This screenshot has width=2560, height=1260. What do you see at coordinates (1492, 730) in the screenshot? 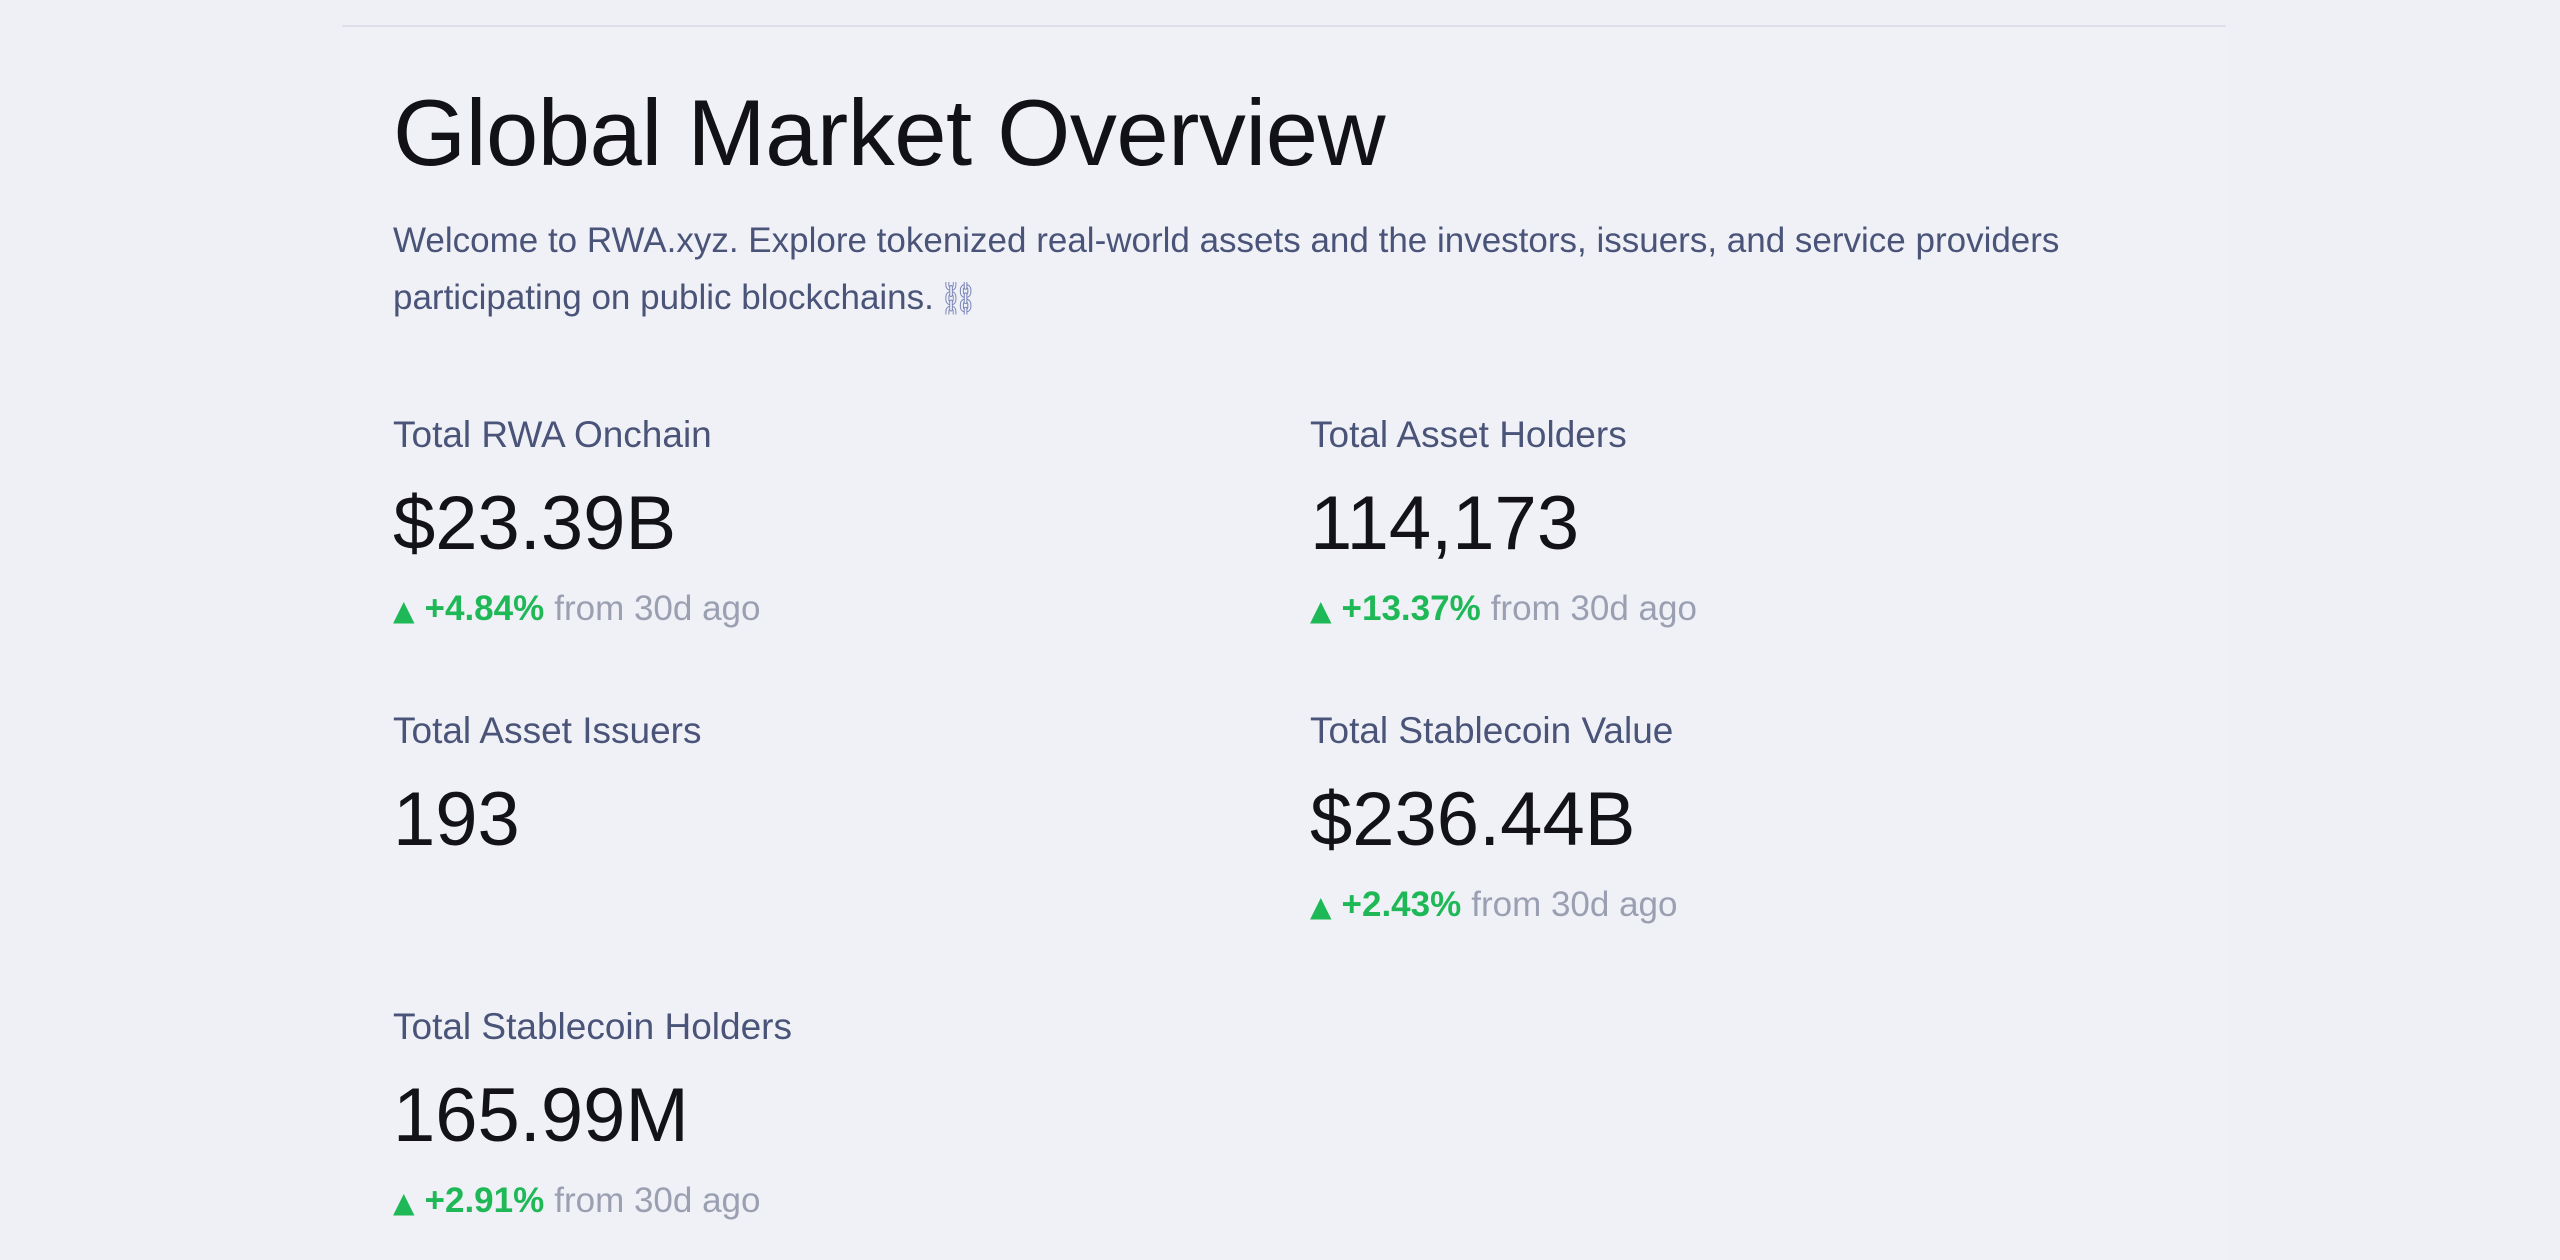
I see `stat-label: Total Stablecoin Value` at bounding box center [1492, 730].